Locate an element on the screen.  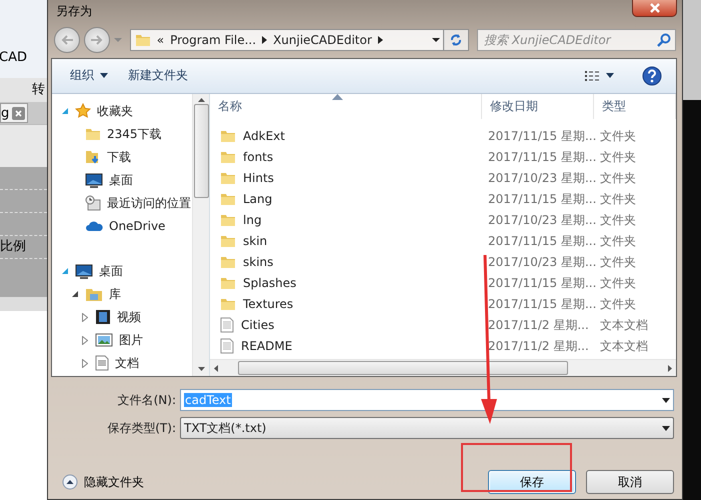
column-header: 名称 is located at coordinates (346, 106).